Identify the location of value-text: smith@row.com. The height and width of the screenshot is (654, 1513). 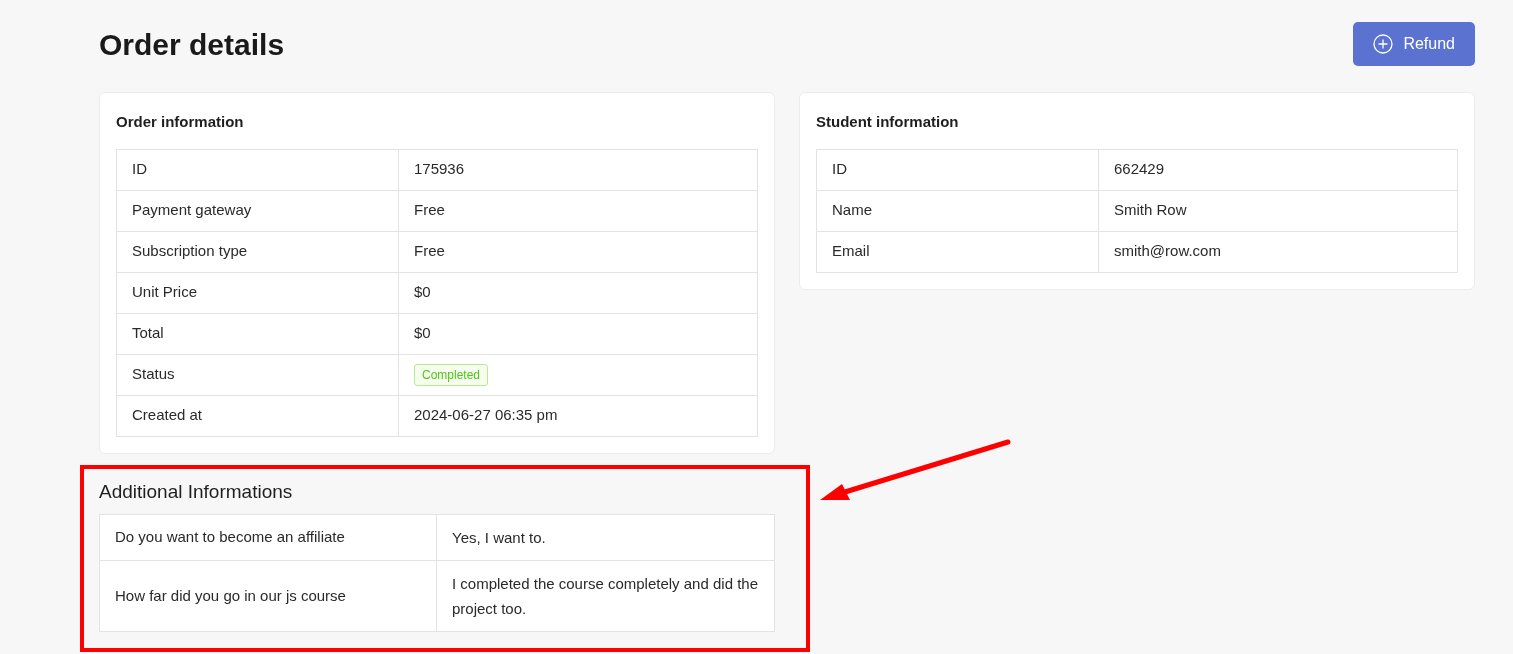
(1167, 251).